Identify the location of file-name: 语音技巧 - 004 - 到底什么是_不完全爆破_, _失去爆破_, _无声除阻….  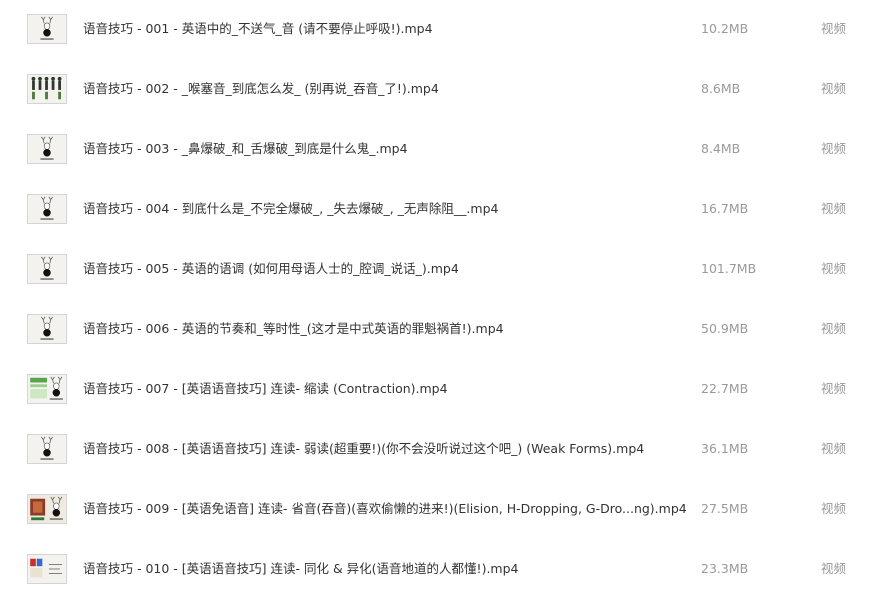
(290, 209).